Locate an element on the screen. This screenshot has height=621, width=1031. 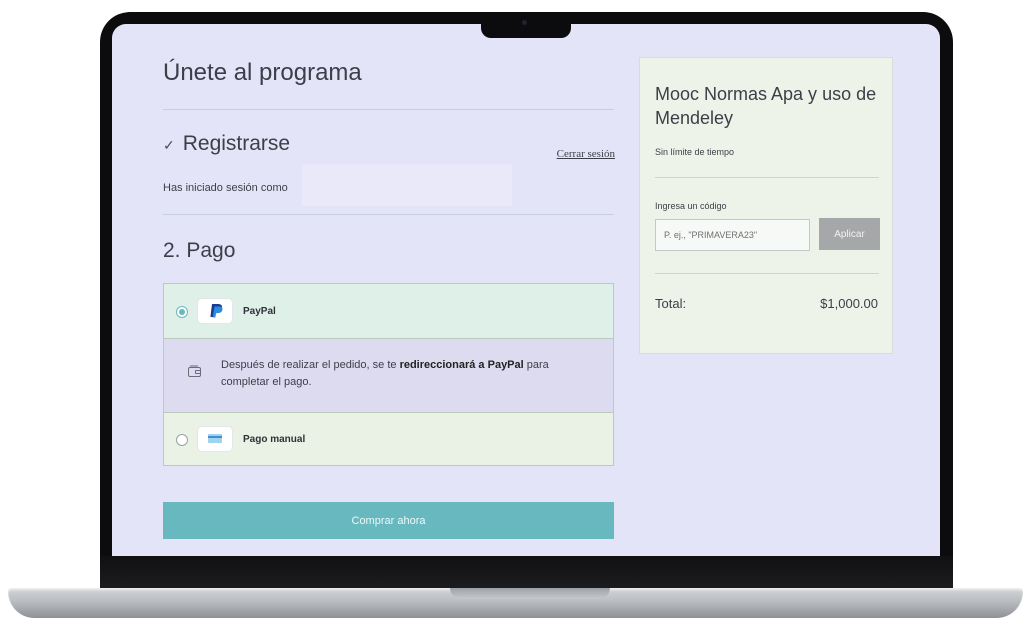
laptop-notch is located at coordinates (526, 25).